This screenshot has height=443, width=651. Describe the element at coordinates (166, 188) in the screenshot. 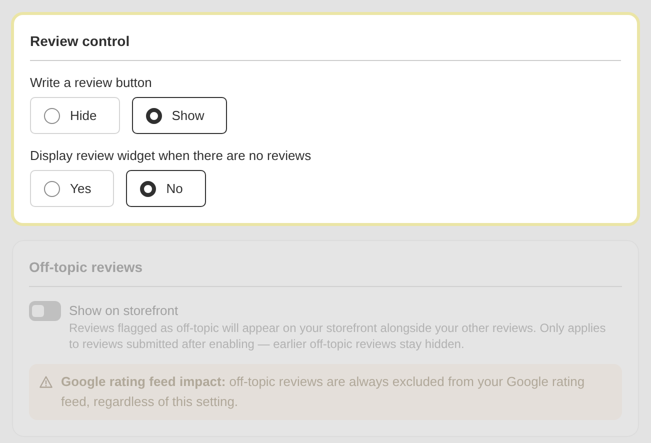

I see `radio-option: No` at that location.